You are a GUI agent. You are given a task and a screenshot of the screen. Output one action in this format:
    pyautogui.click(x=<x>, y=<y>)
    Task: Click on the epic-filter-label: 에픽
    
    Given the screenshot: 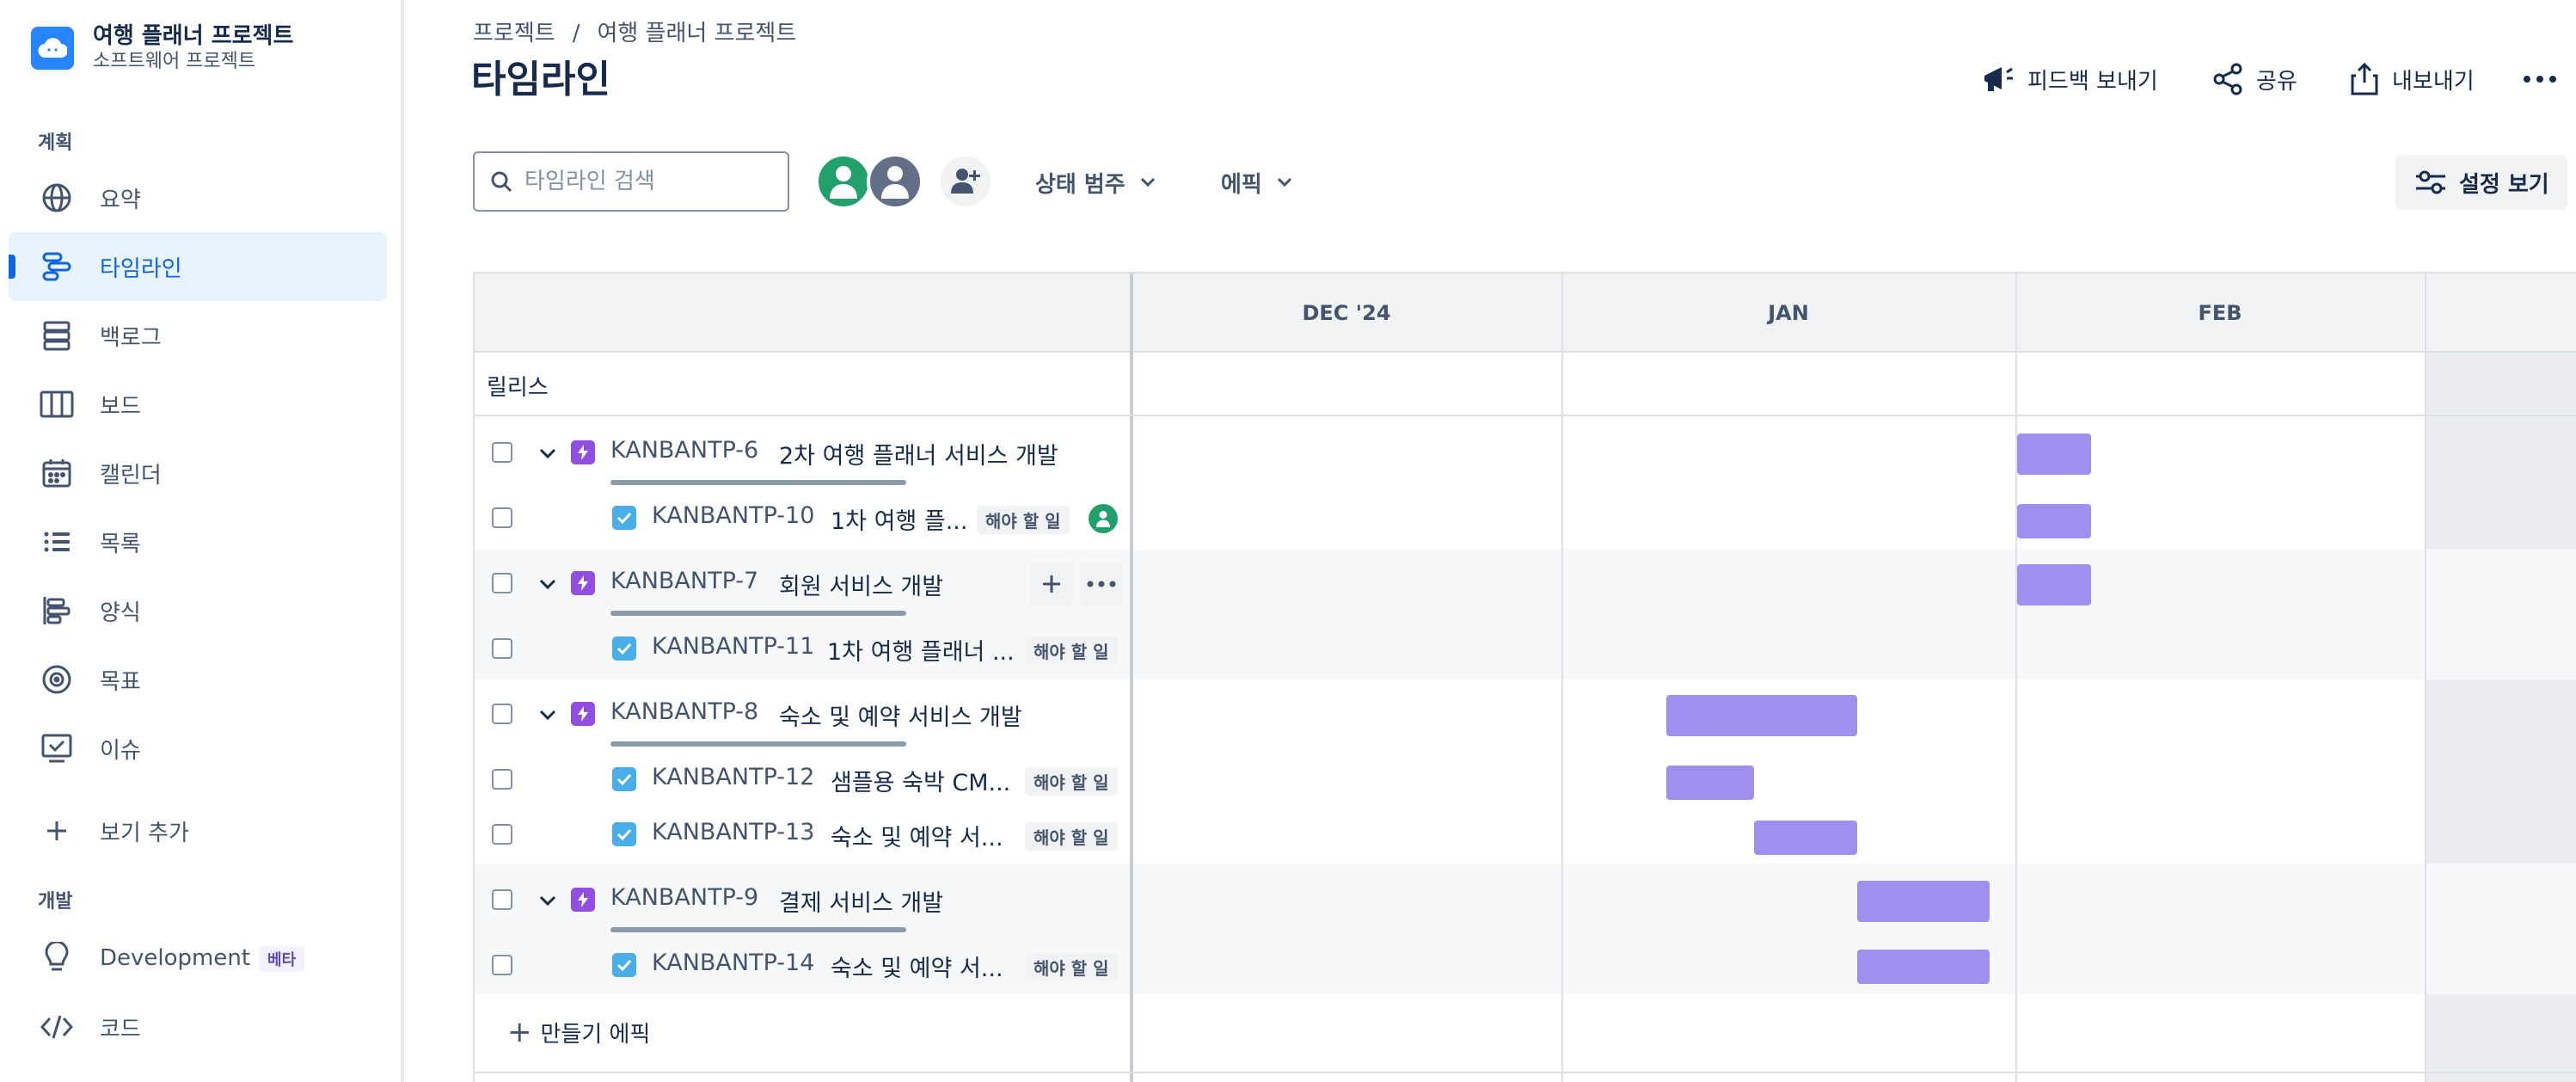 What is the action you would take?
    pyautogui.click(x=1242, y=185)
    